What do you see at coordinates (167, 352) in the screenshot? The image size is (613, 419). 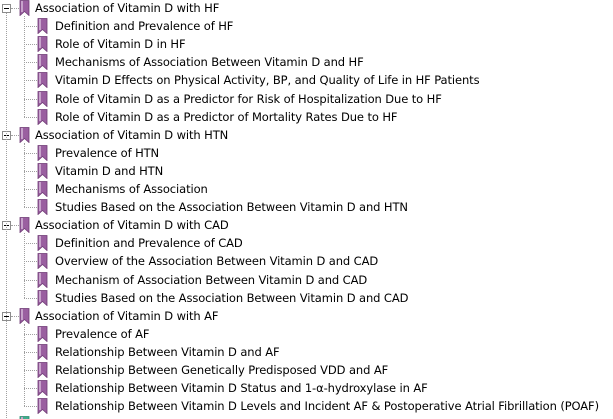 I see `bookmark-label: Relationship Between Vitamin D and AF` at bounding box center [167, 352].